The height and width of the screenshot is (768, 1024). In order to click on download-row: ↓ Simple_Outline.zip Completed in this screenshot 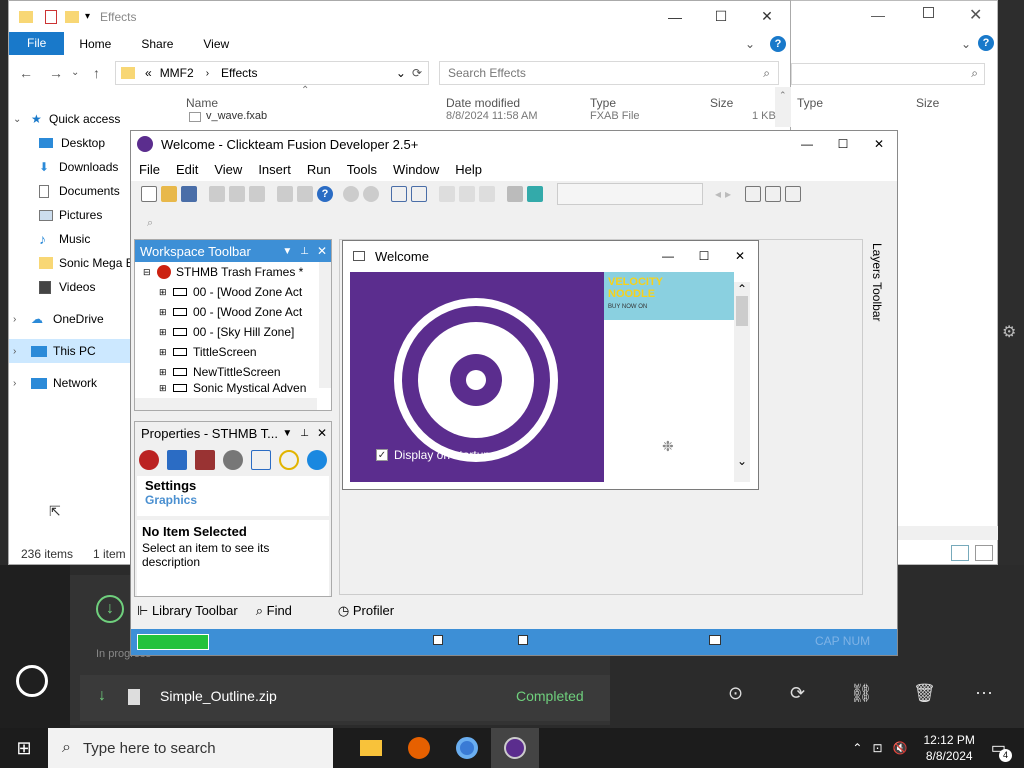, I will do `click(345, 698)`.